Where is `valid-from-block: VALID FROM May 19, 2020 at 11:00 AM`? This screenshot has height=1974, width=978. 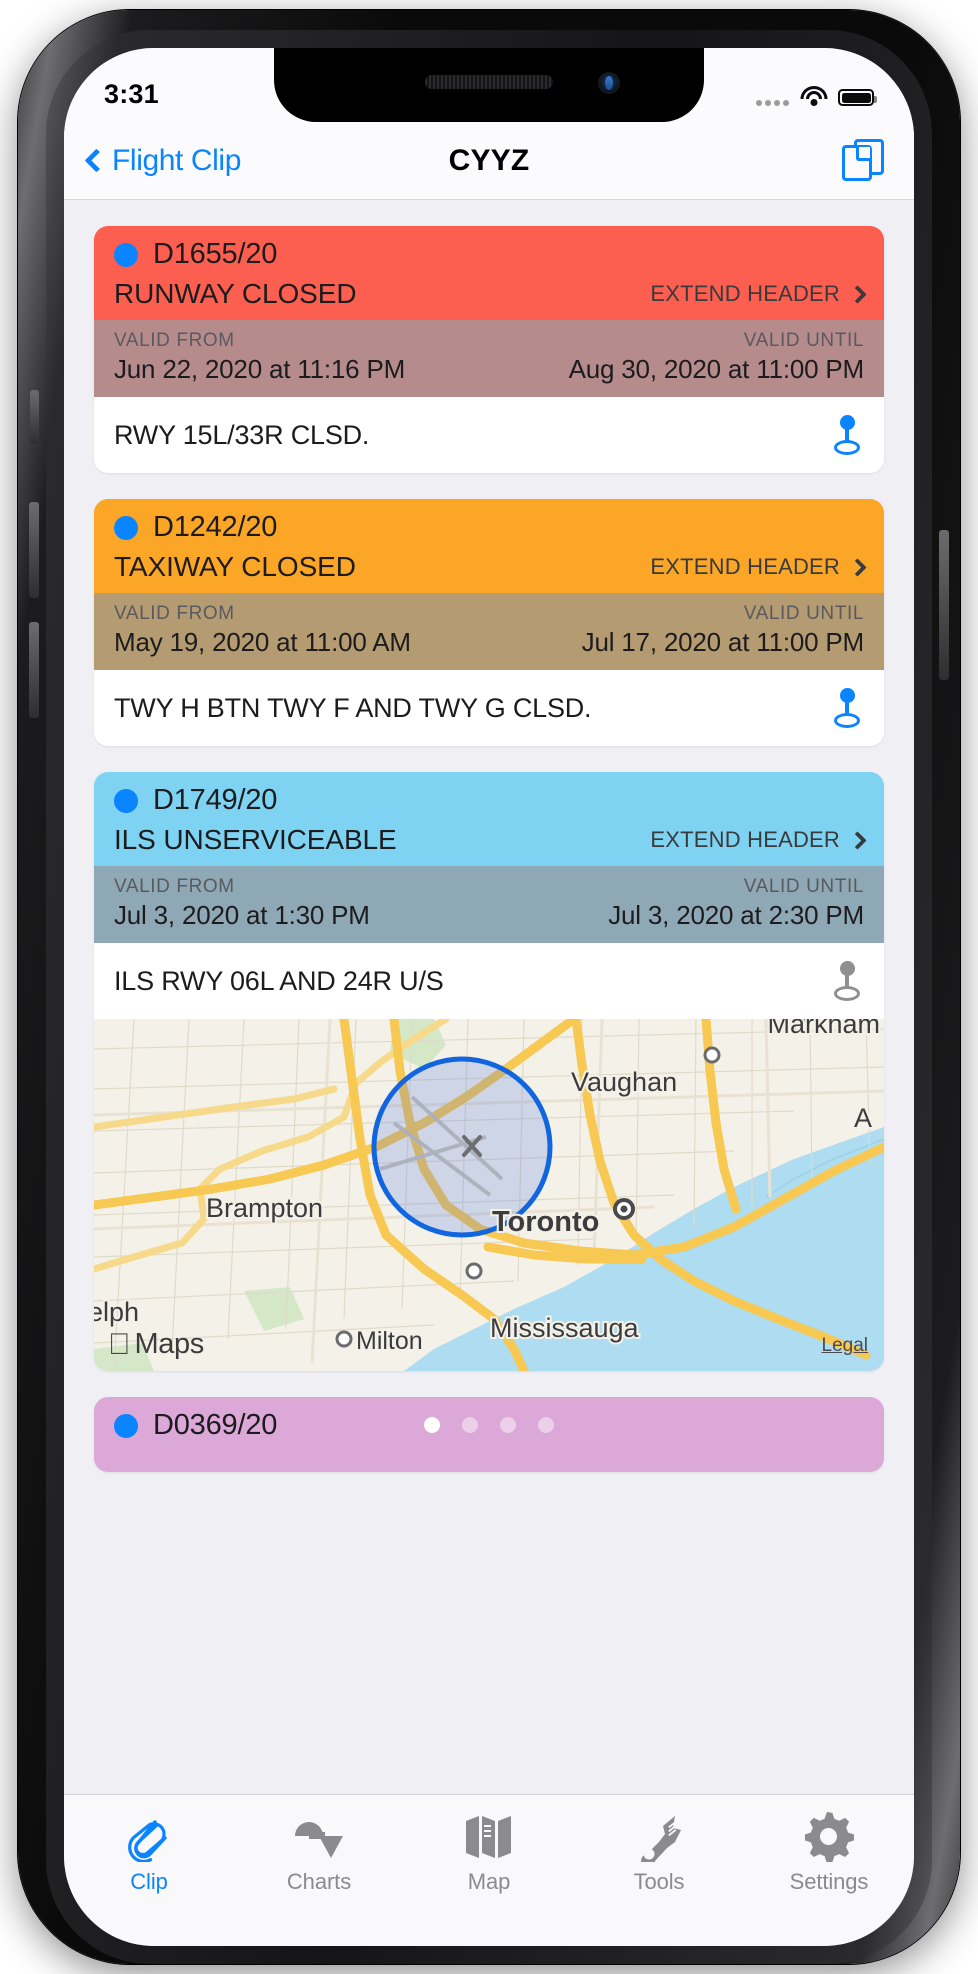
valid-from-block: VALID FROM May 19, 2020 at 11:00 AM is located at coordinates (262, 630).